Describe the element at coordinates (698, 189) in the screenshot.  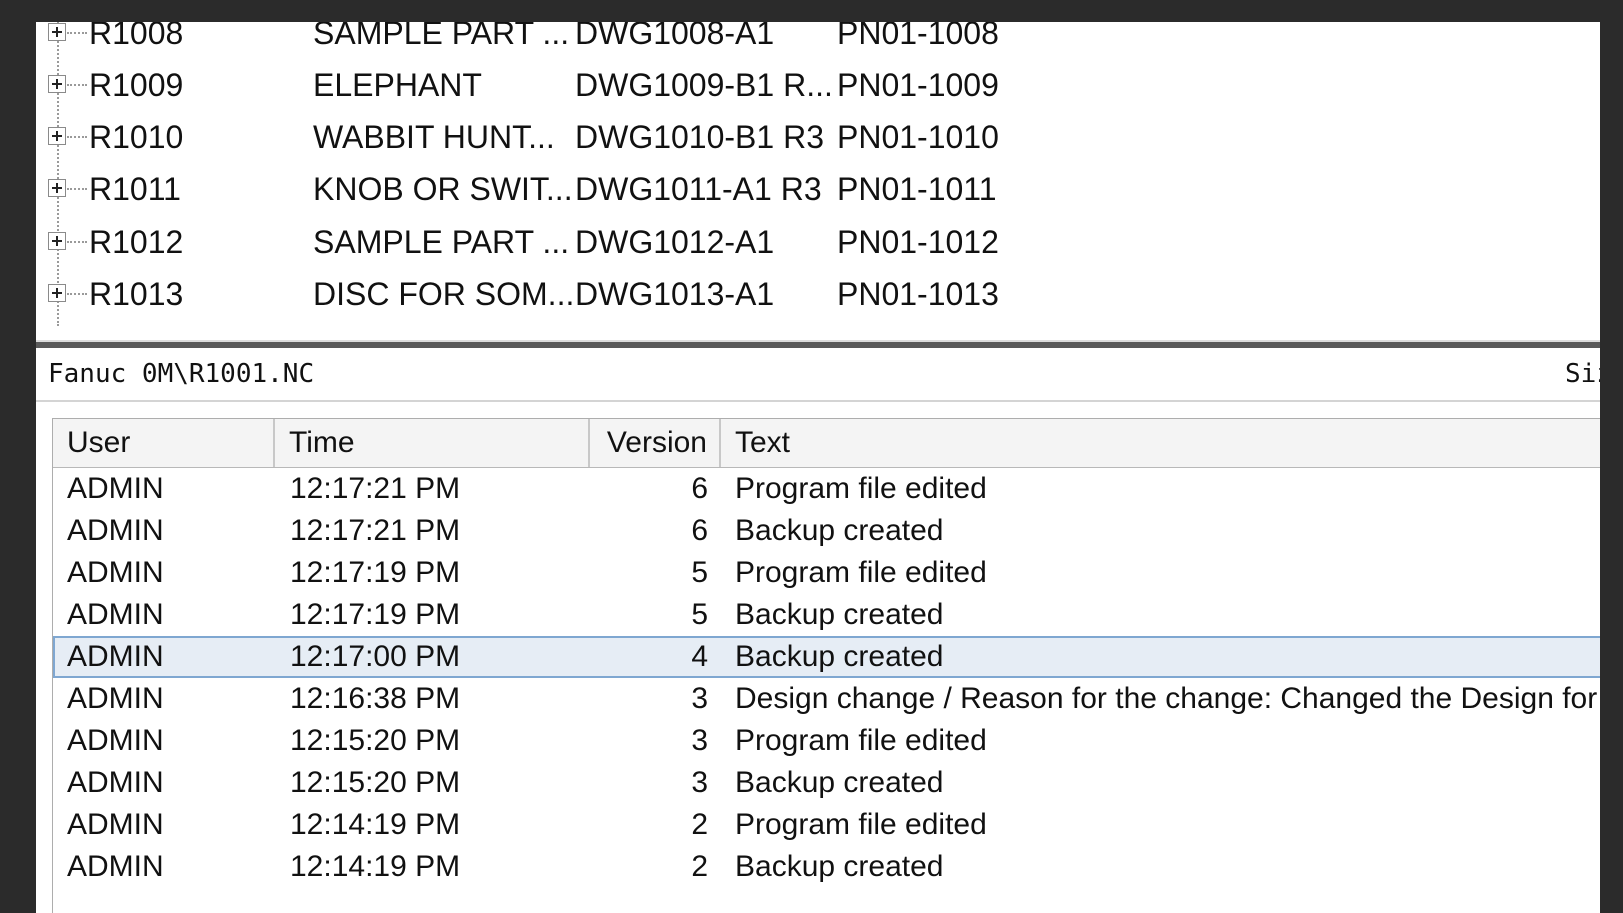
I see `drawing-number: DWG1011-A1 R3` at that location.